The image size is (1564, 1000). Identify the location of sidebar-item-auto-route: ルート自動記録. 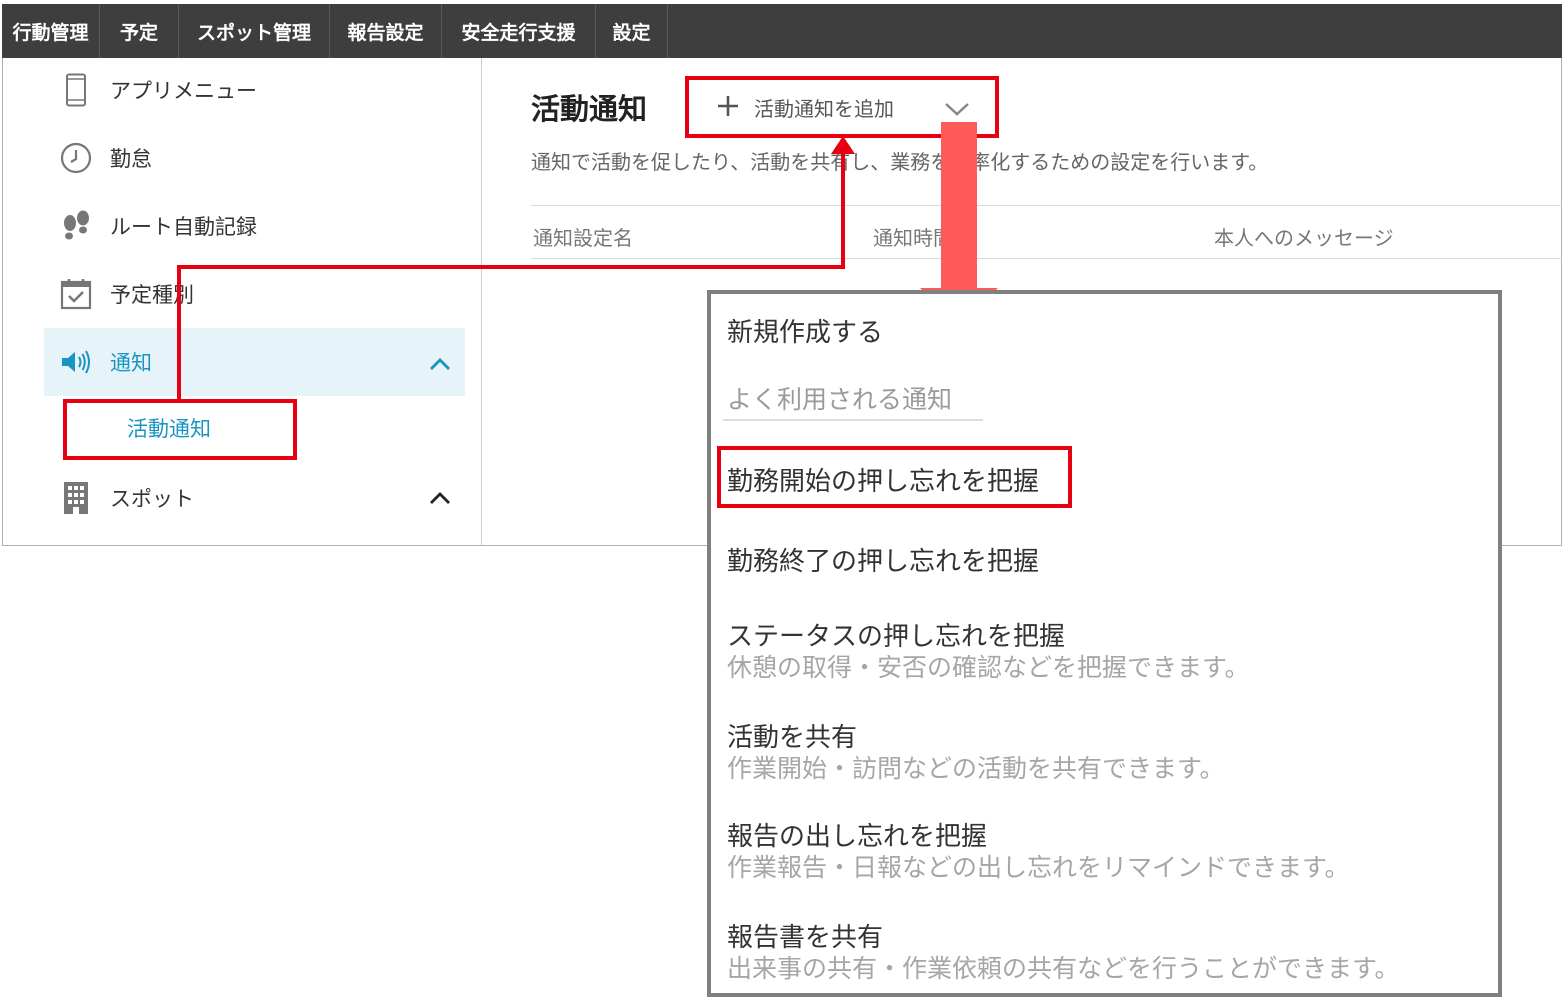
(254, 226).